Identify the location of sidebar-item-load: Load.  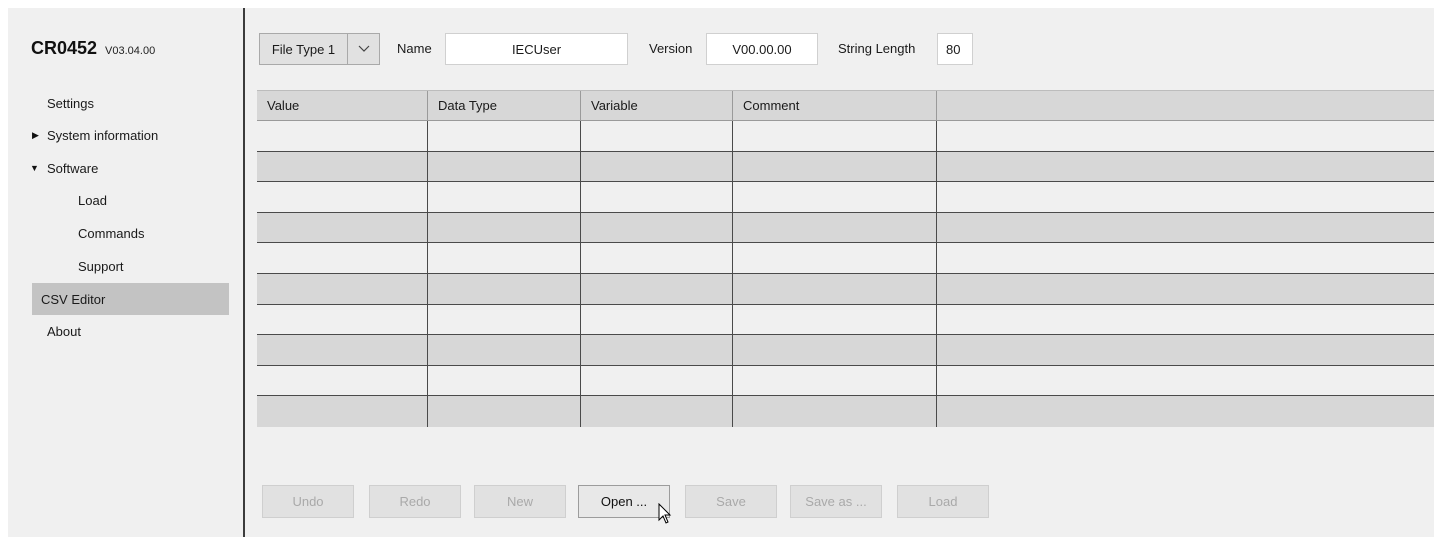
(130, 200).